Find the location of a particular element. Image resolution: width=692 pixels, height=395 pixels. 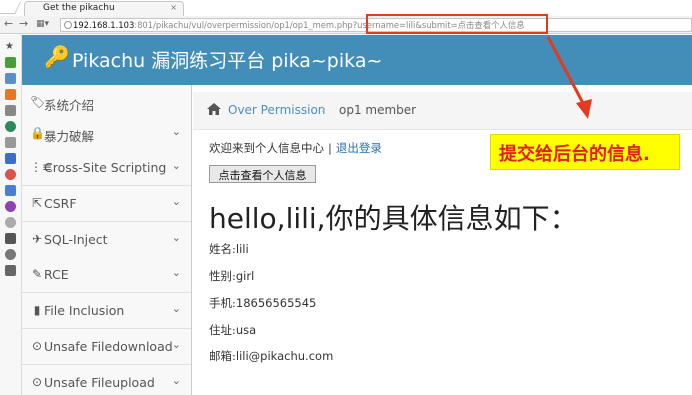

star-icon: ★ is located at coordinates (10, 46).